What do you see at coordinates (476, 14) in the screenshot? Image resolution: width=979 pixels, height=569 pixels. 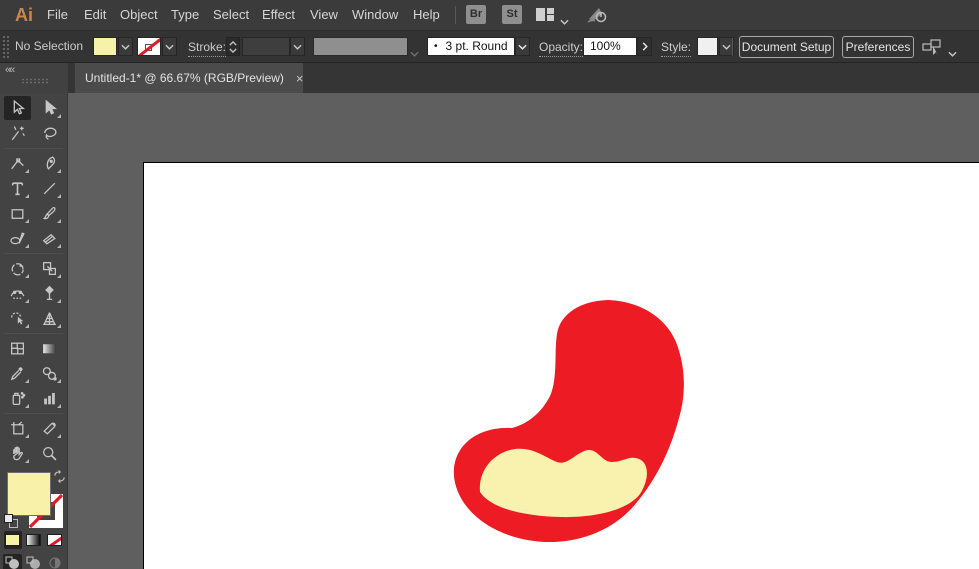 I see `bridge-button: Br` at bounding box center [476, 14].